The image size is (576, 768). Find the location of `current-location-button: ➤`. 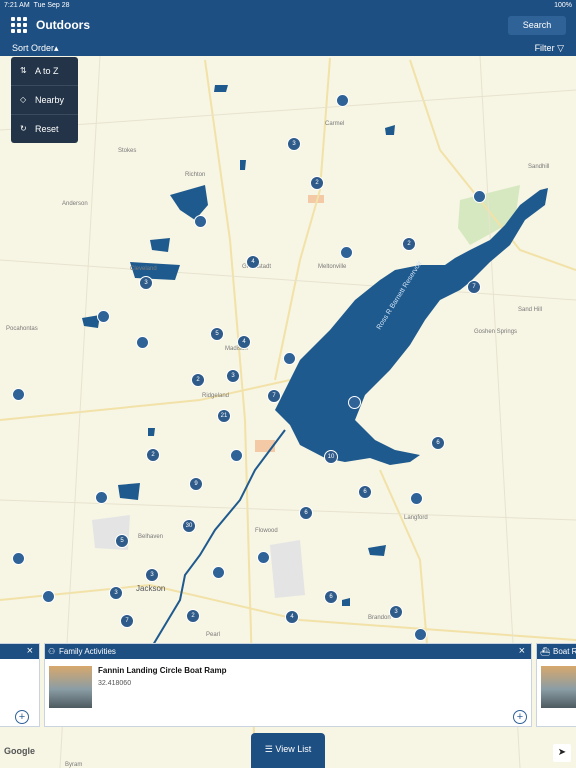

current-location-button: ➤ is located at coordinates (562, 753).